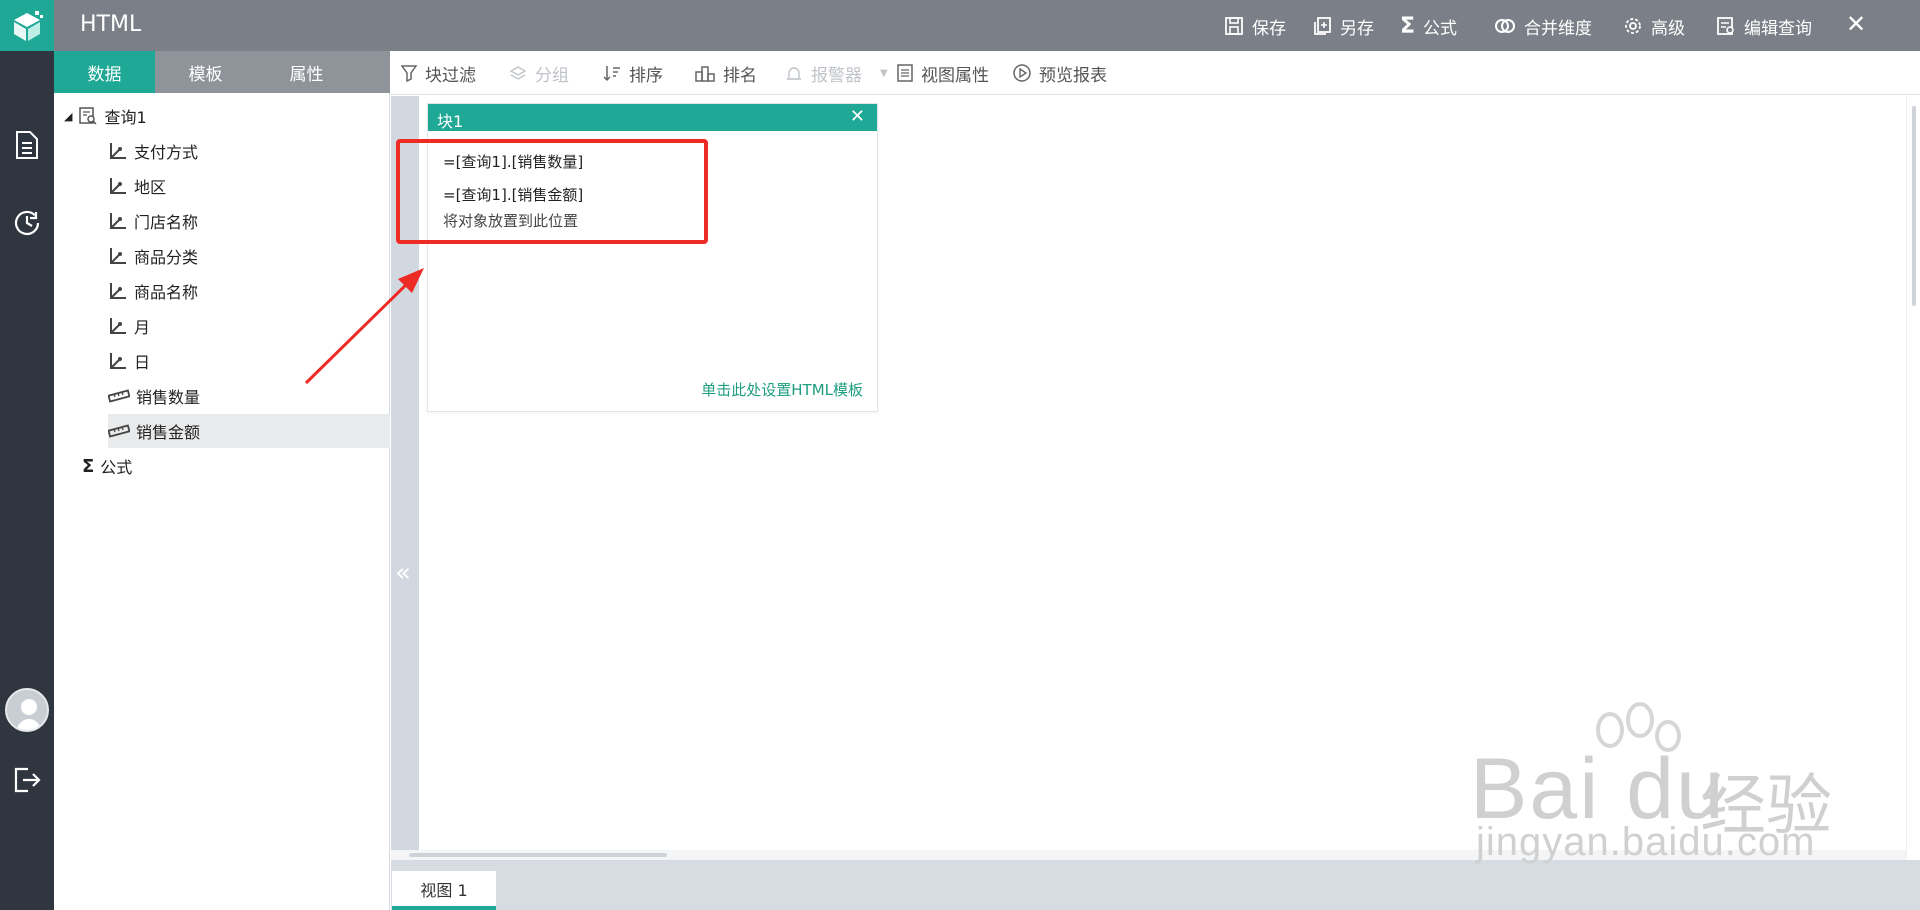  What do you see at coordinates (104, 72) in the screenshot?
I see `tab-data: 数据` at bounding box center [104, 72].